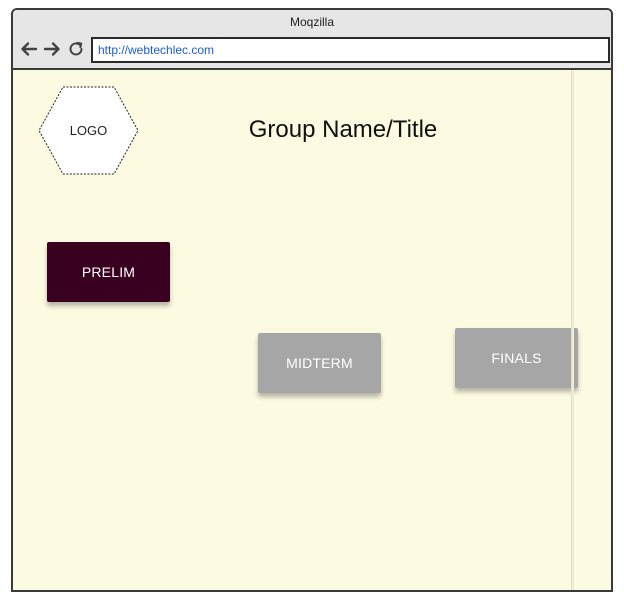 The width and height of the screenshot is (624, 592). Describe the element at coordinates (108, 272) in the screenshot. I see `prelim-button: PRELIM` at that location.